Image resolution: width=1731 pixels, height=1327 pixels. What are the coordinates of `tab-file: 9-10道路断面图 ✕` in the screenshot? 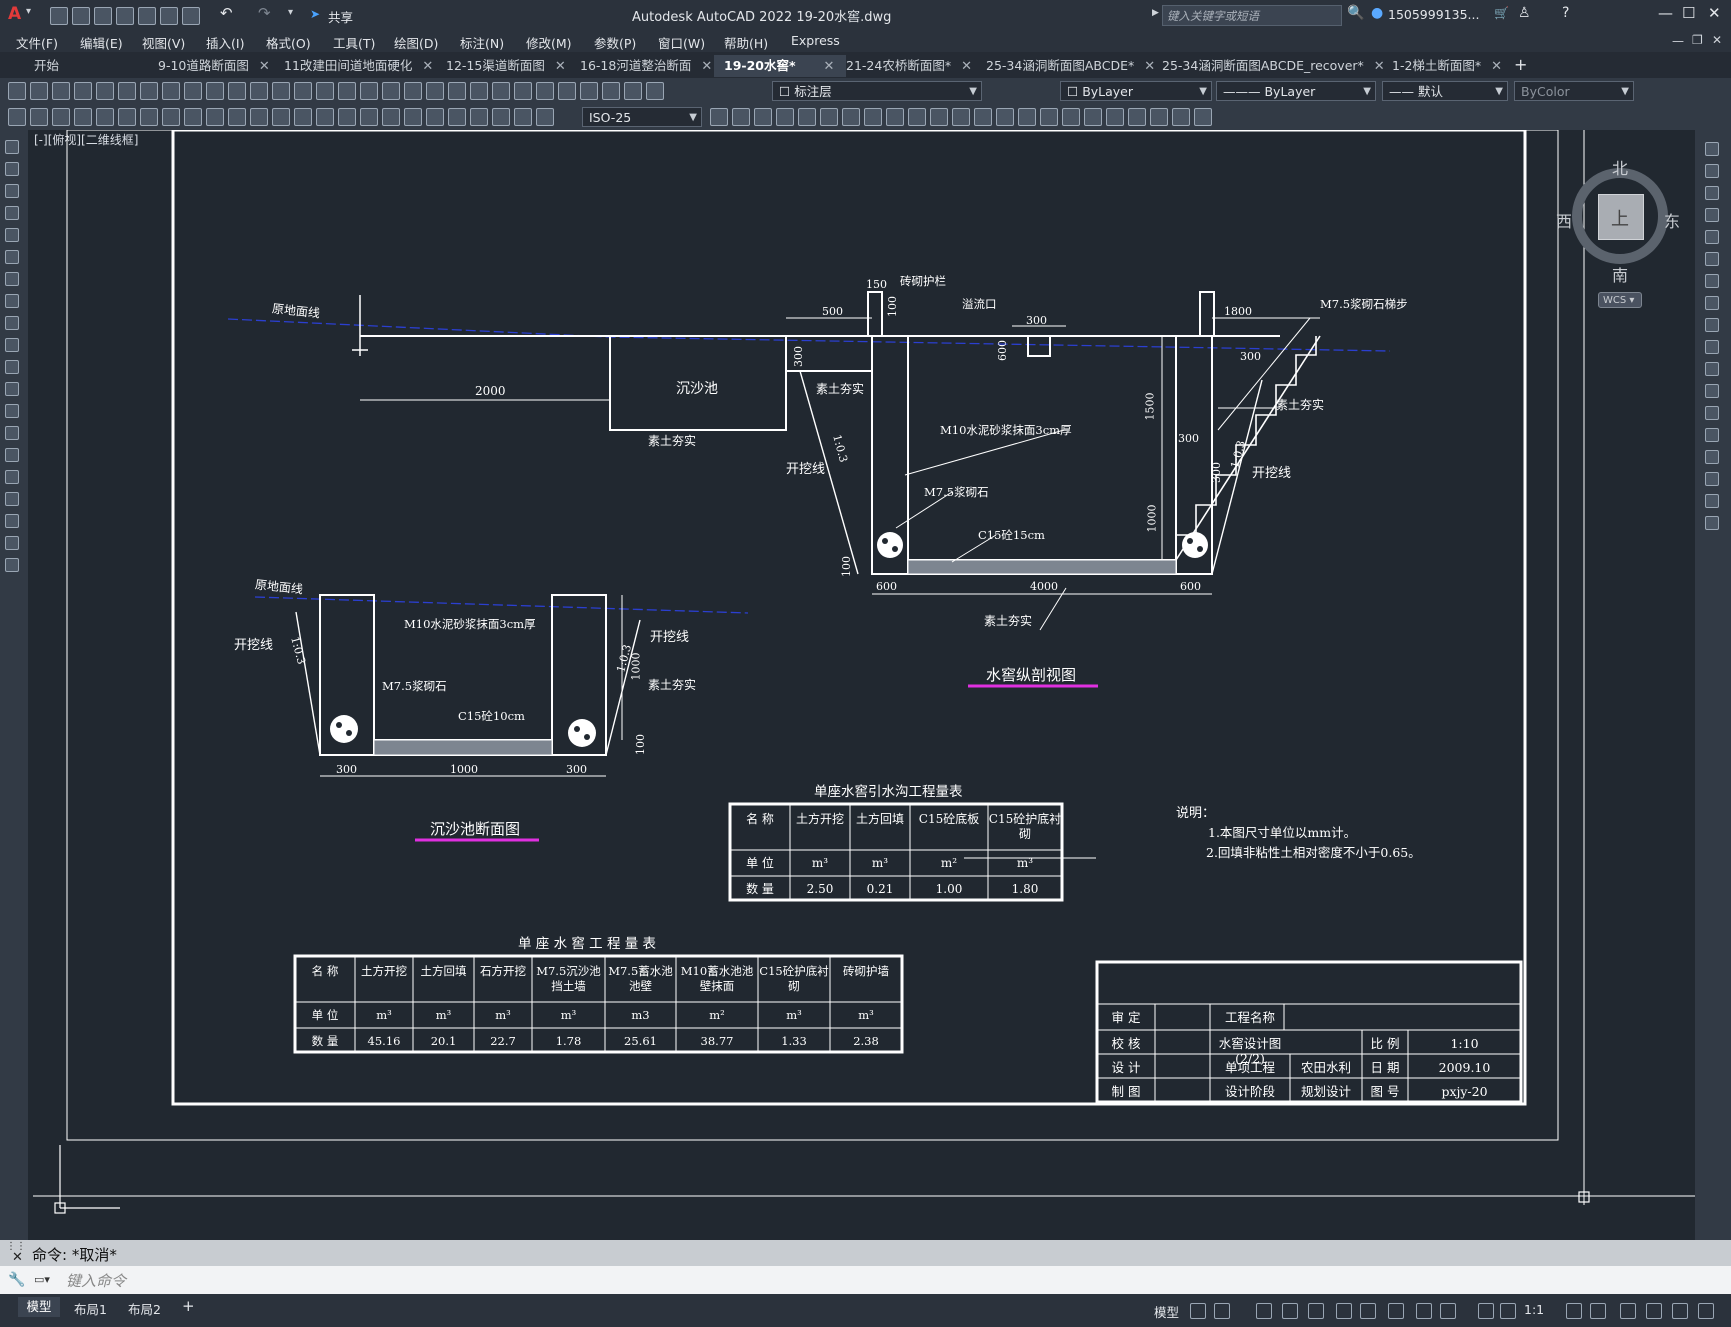 It's located at (214, 66).